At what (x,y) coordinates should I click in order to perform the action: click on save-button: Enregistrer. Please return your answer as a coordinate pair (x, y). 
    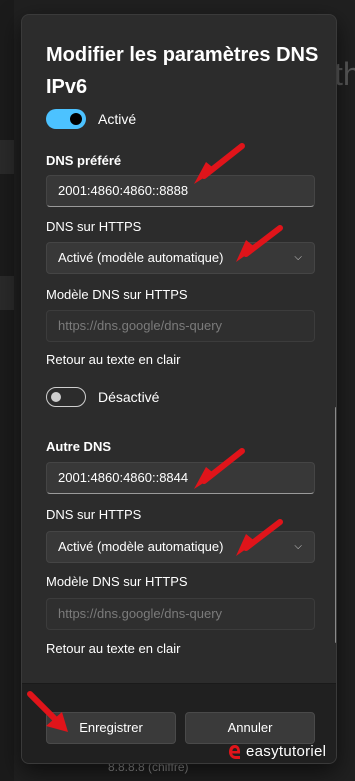
    Looking at the image, I should click on (111, 728).